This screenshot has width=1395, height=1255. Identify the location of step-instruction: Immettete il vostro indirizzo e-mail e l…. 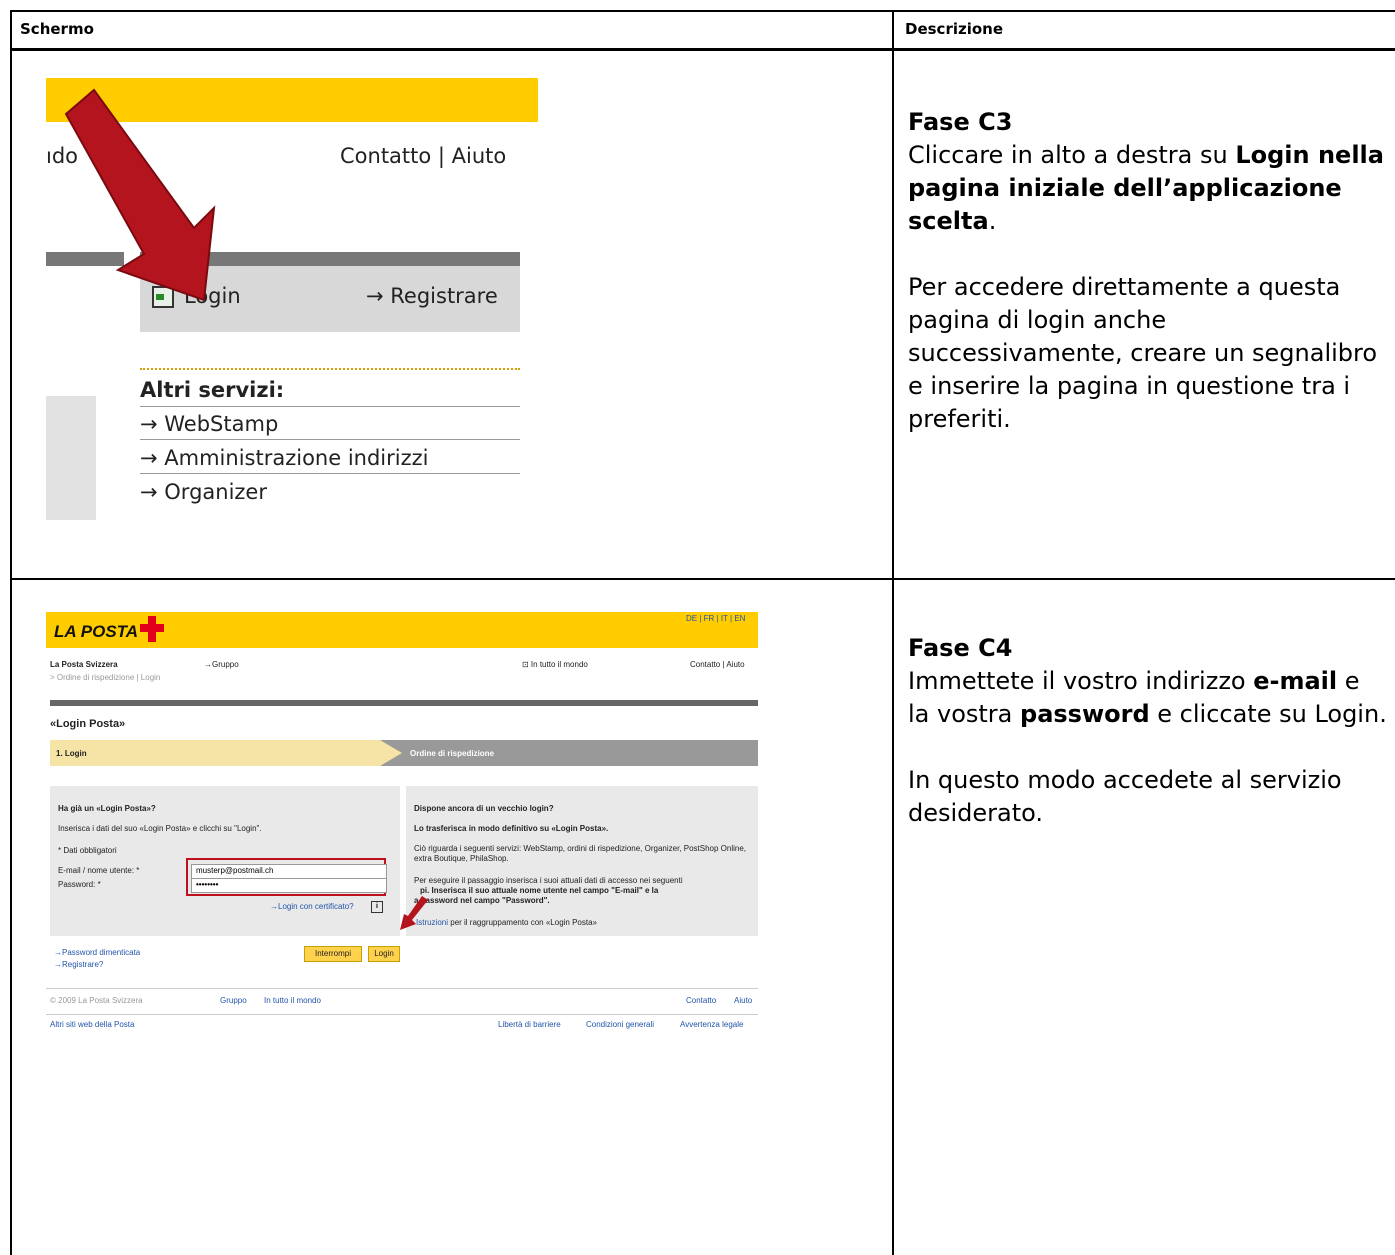
(1147, 697).